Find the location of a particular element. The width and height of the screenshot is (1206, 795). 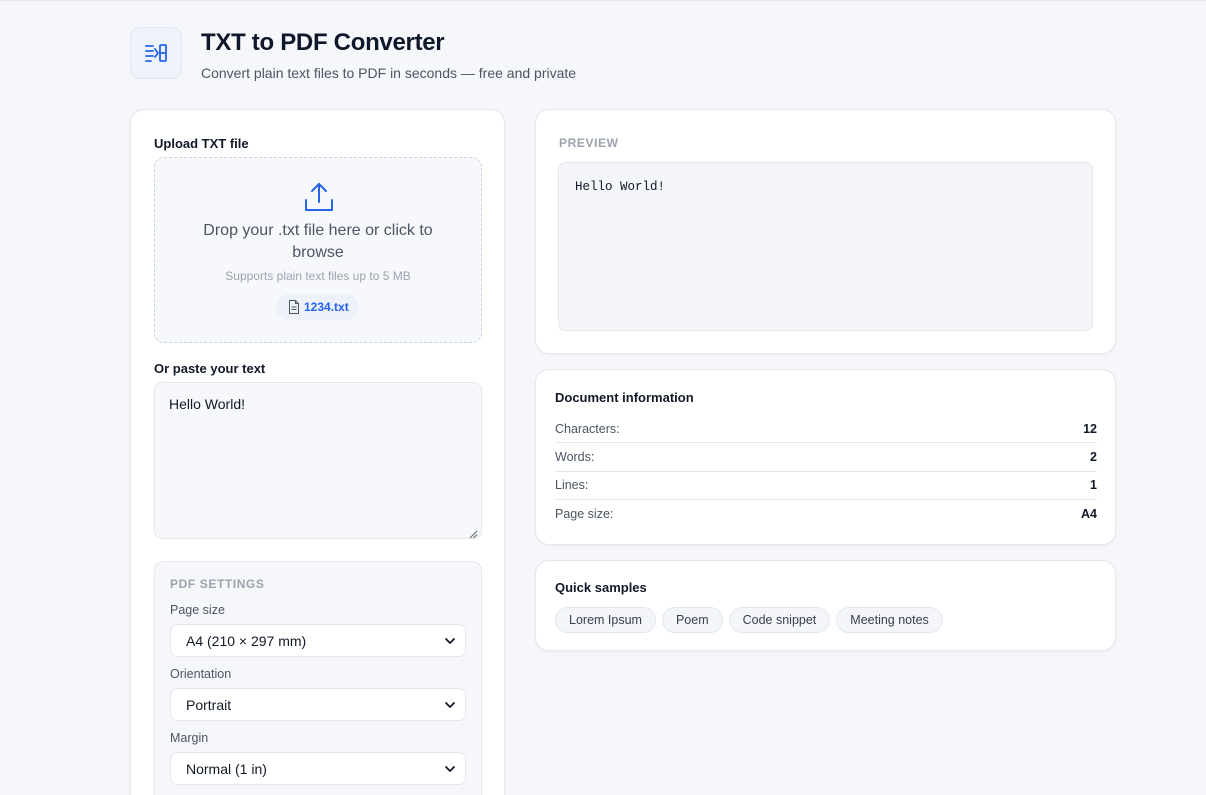

info-value: 2 is located at coordinates (1093, 457).